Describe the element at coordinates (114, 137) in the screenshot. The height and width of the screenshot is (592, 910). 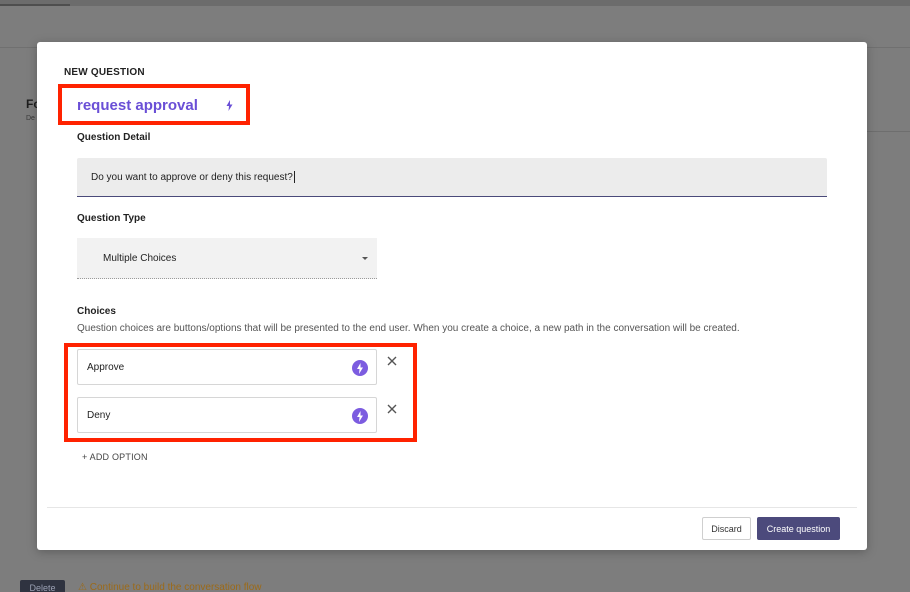
I see `question-detail-label: Question Detail` at that location.